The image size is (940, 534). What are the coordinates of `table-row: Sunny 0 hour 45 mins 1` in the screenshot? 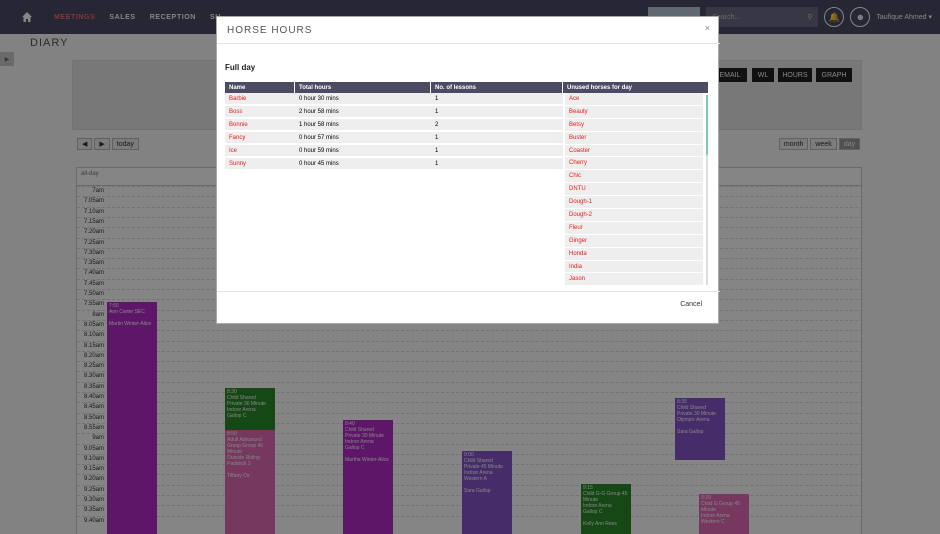 It's located at (394, 164).